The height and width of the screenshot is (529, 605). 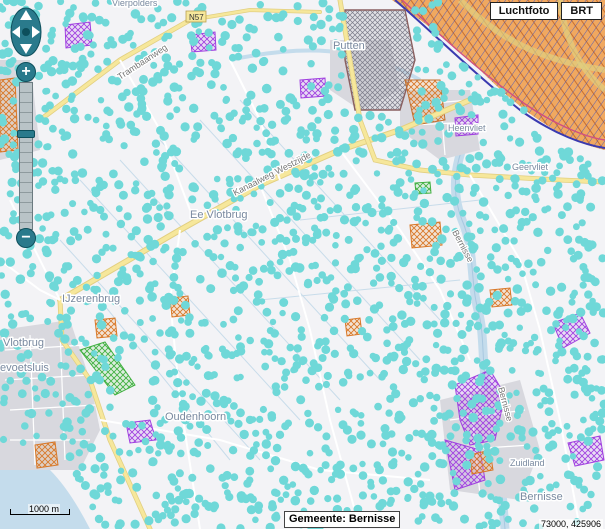 What do you see at coordinates (342, 519) in the screenshot?
I see `municipality-label: Gemeente: Bernisse` at bounding box center [342, 519].